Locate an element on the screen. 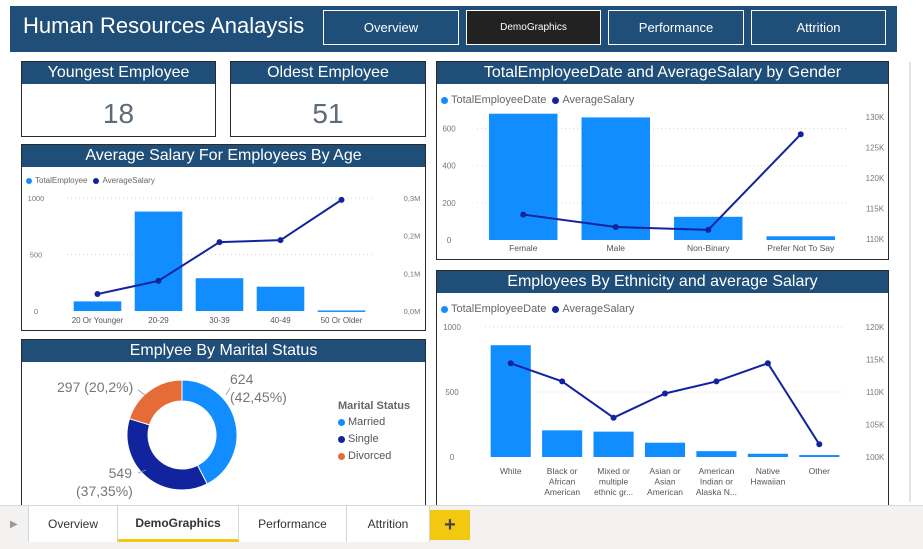 Image resolution: width=923 pixels, height=549 pixels. y-axis-right-tick: 105K is located at coordinates (875, 425).